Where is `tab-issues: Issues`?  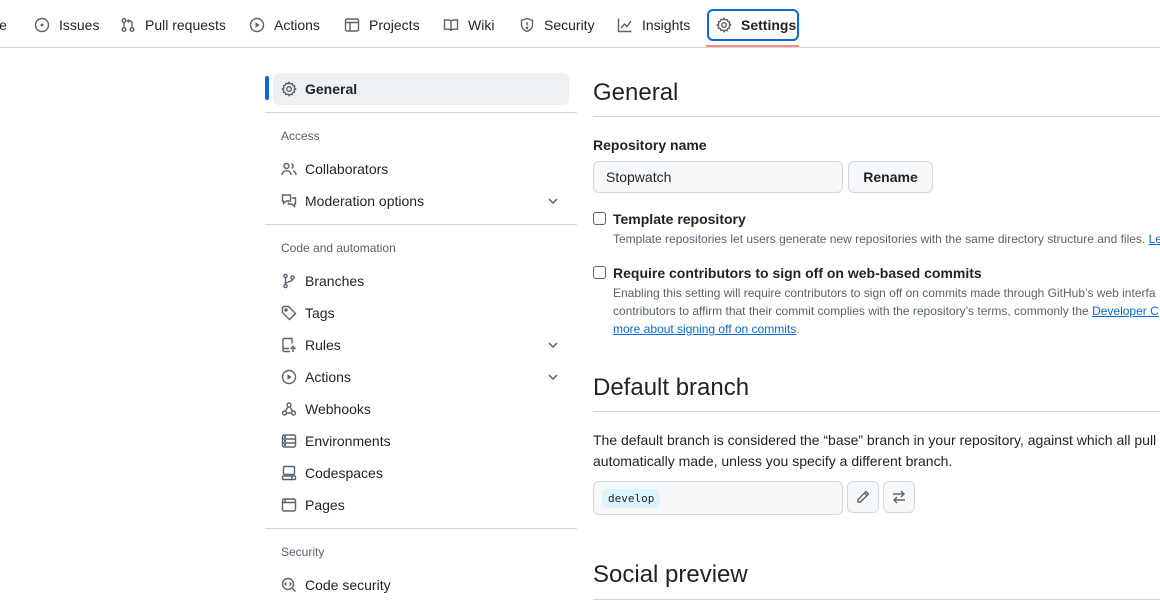
tab-issues: Issues is located at coordinates (66, 25).